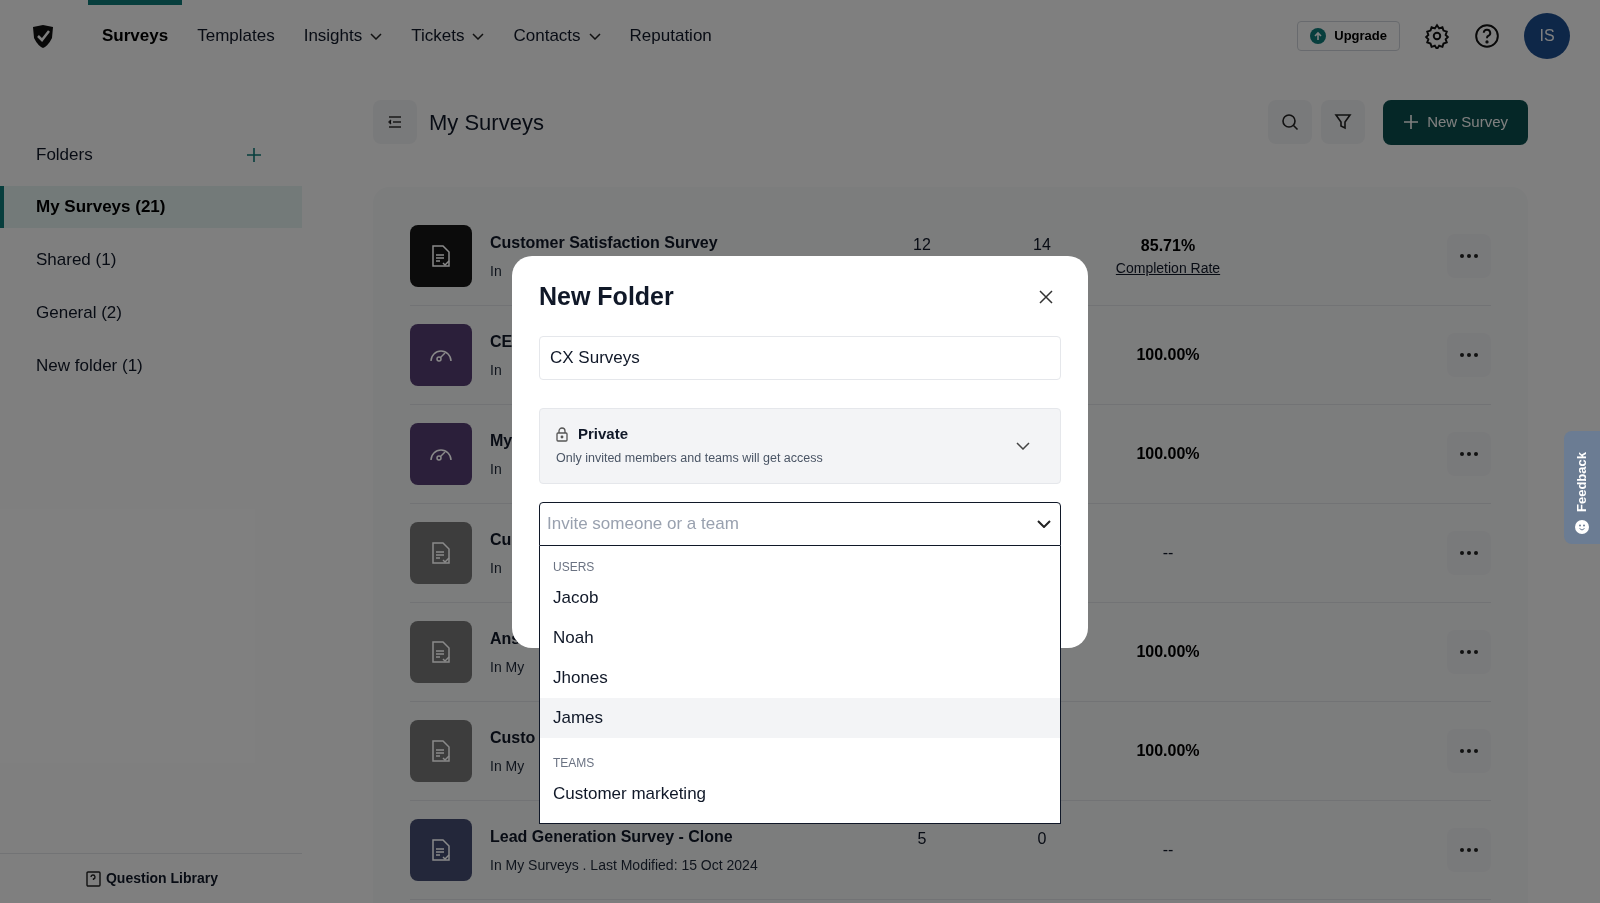  I want to click on search-button, so click(1290, 122).